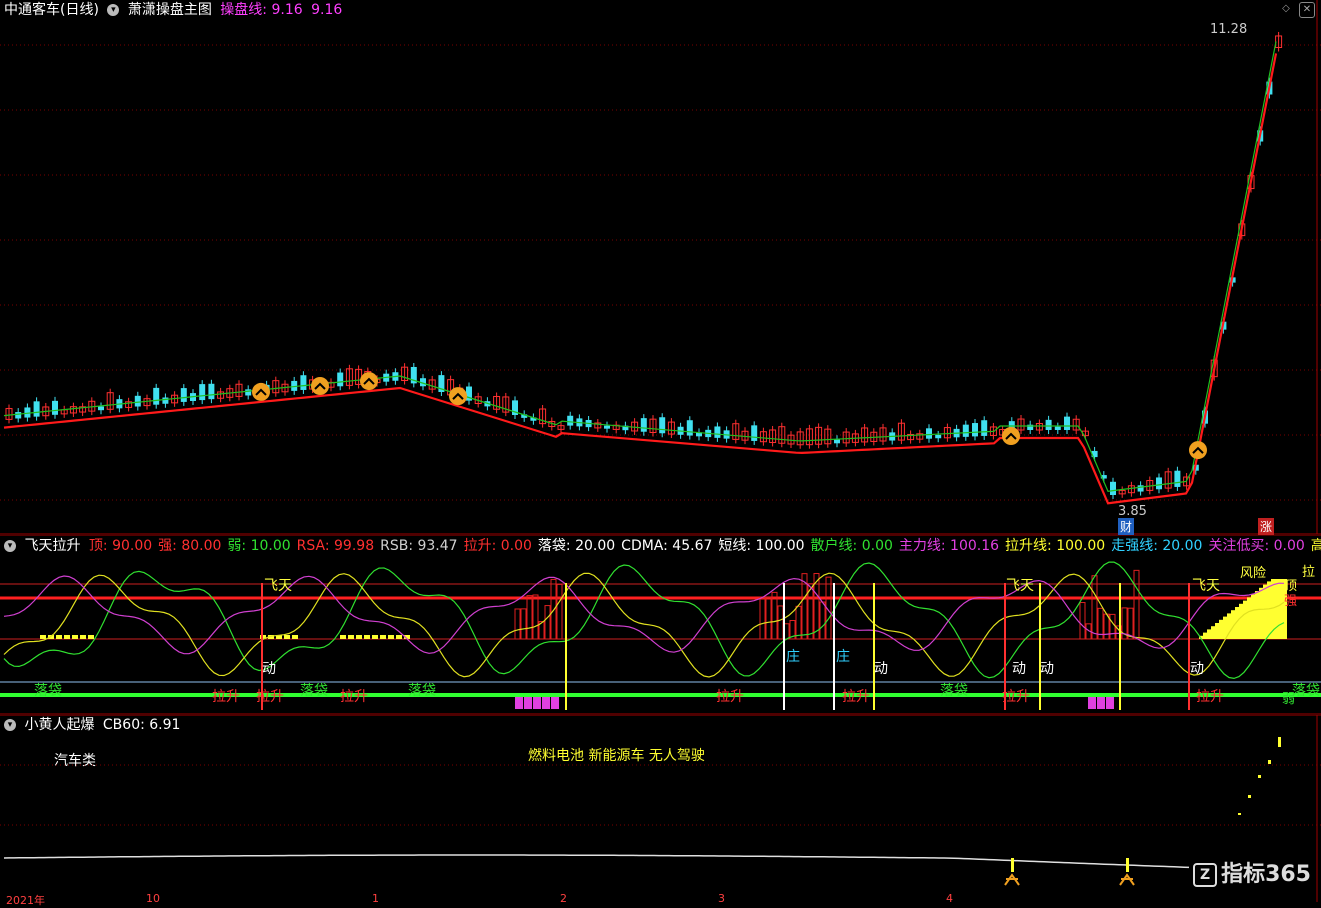 This screenshot has width=1321, height=908. Describe the element at coordinates (278, 586) in the screenshot. I see `feitian-label-1: 飞天` at that location.